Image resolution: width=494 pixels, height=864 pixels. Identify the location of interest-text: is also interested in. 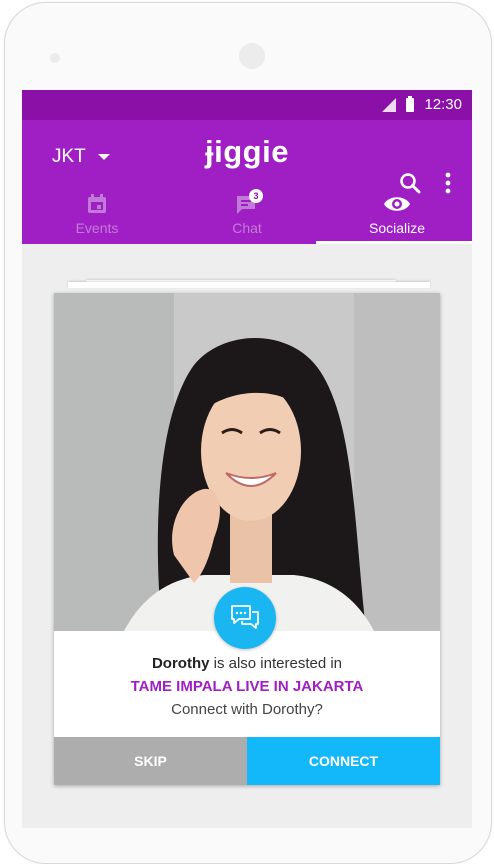
(276, 663).